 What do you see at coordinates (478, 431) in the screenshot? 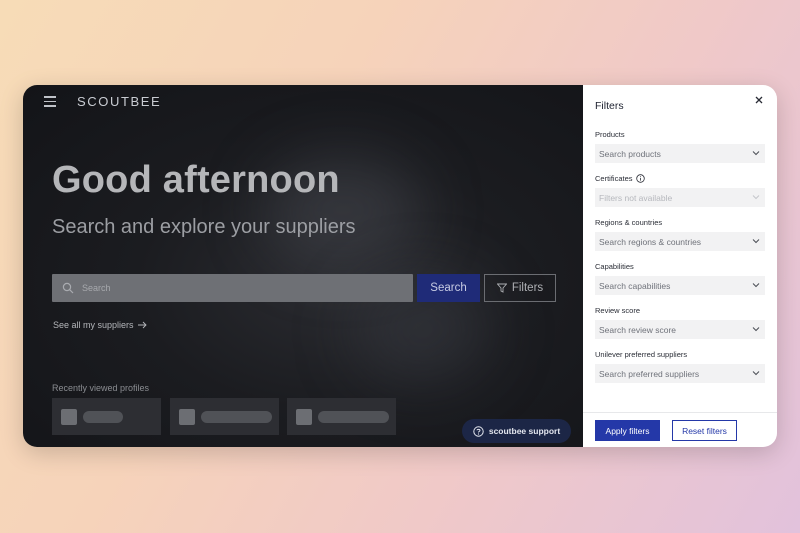
I see `help-question-icon` at bounding box center [478, 431].